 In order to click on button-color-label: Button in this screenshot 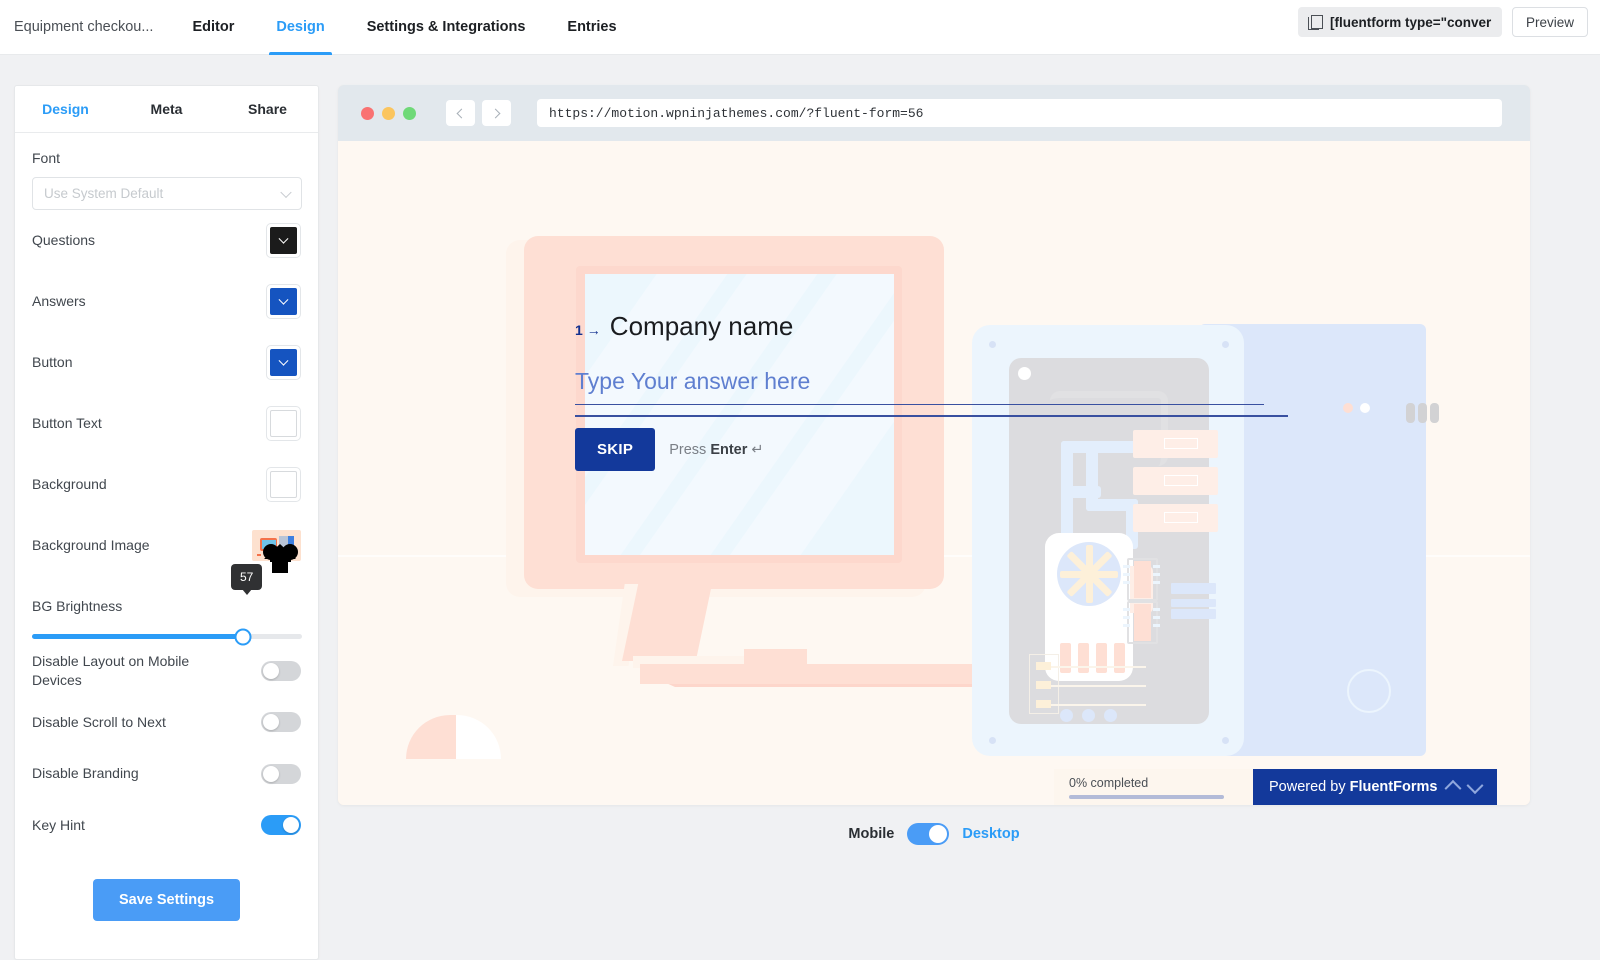, I will do `click(52, 362)`.